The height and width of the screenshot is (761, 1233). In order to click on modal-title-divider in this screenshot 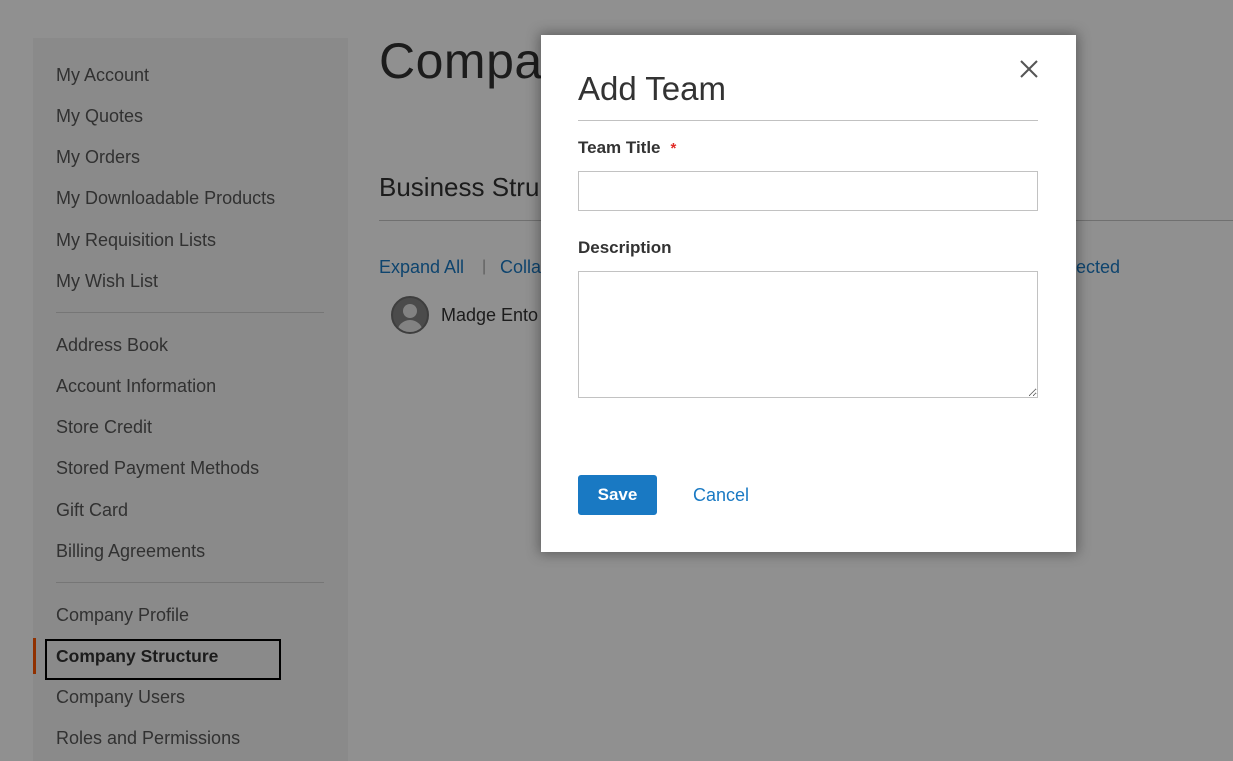, I will do `click(808, 120)`.